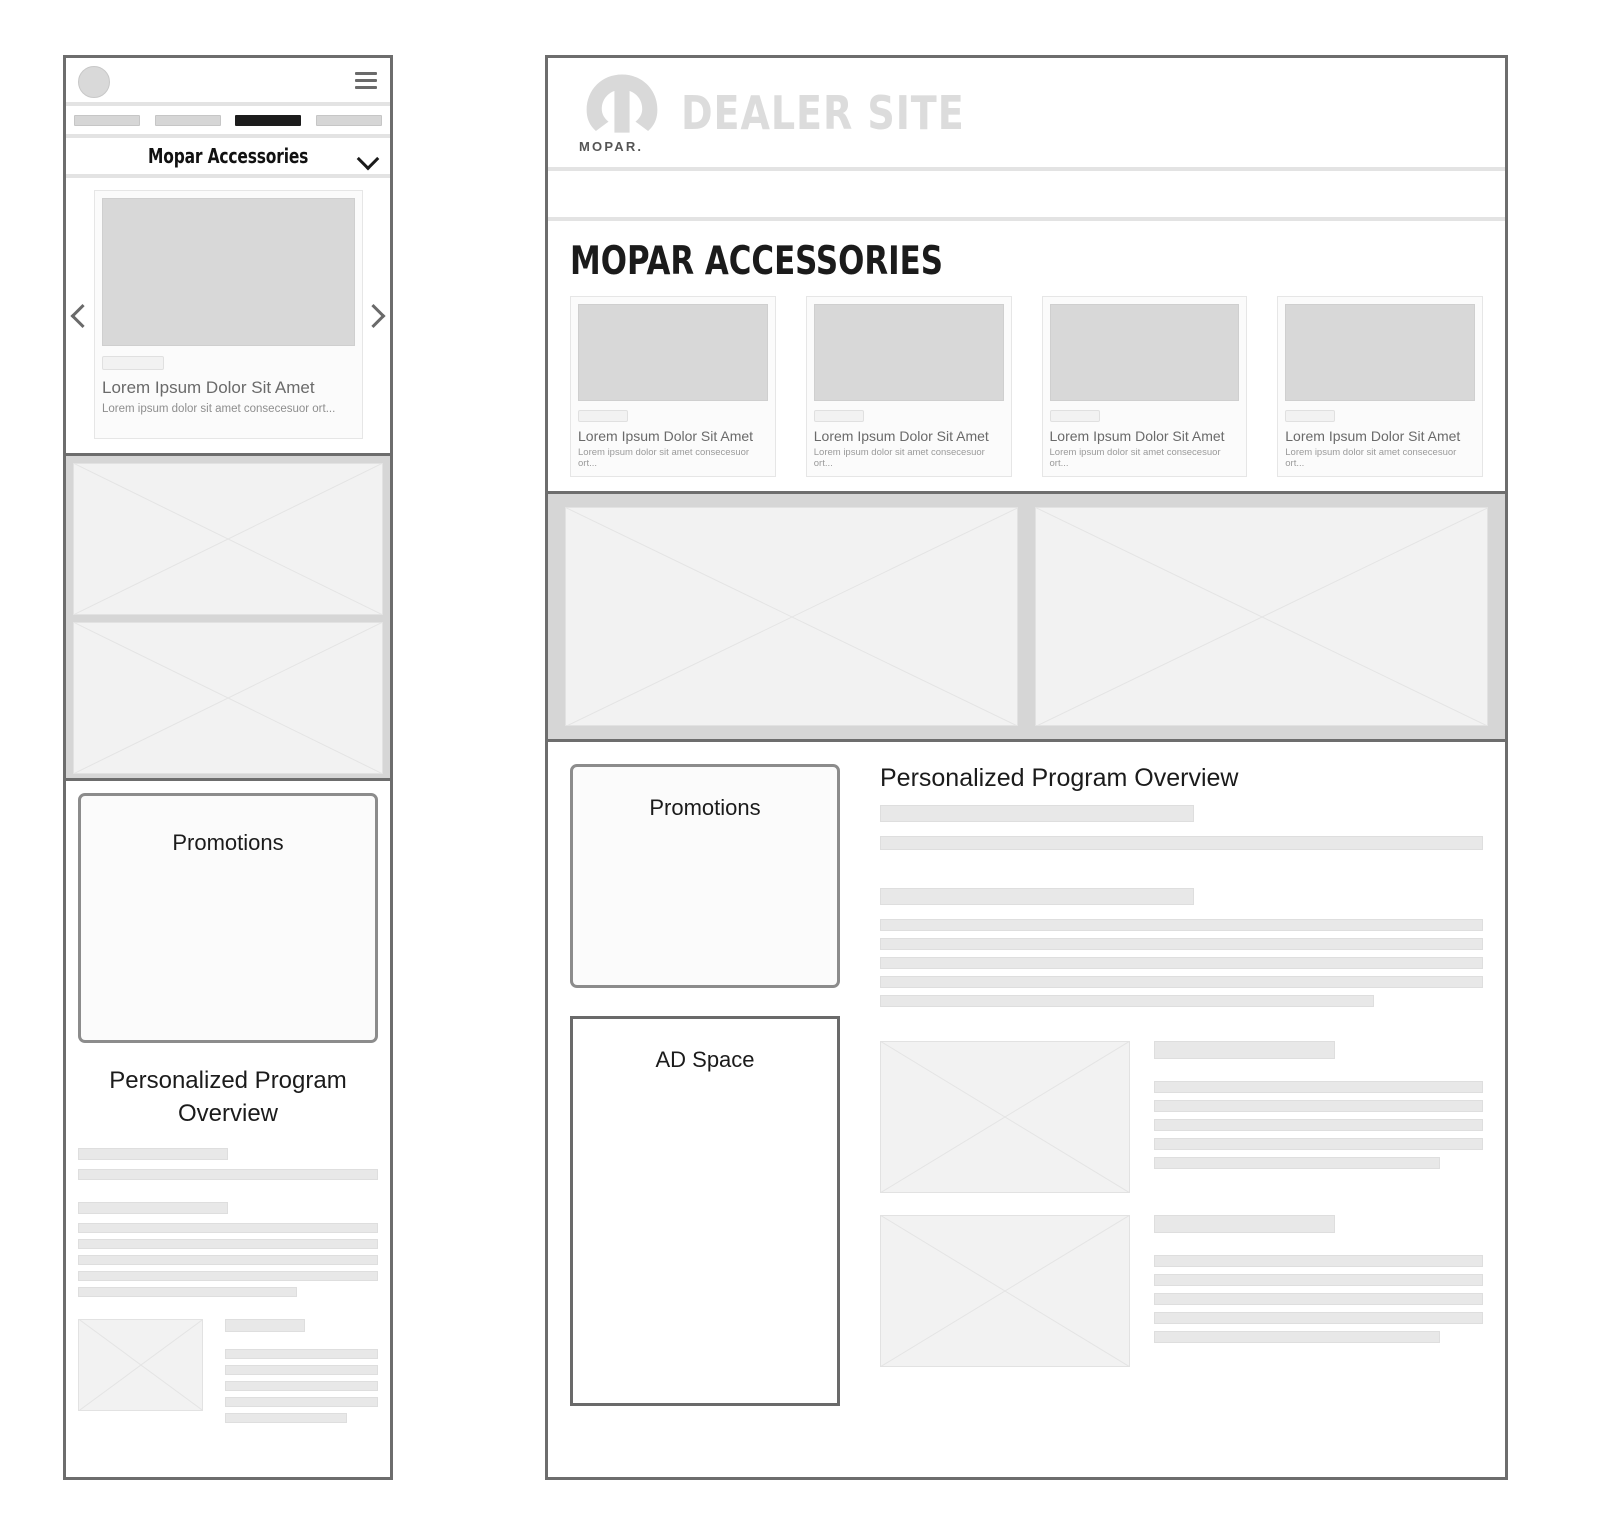 The image size is (1600, 1538). Describe the element at coordinates (1026, 196) in the screenshot. I see `desktop-sub-nav-bar` at that location.